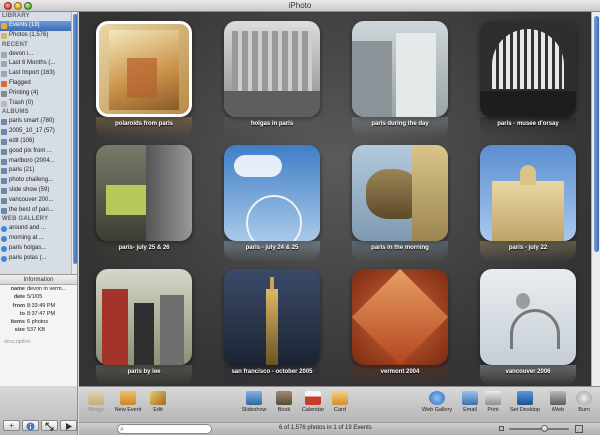 This screenshot has width=600, height=435. Describe the element at coordinates (528, 372) in the screenshot. I see `event-title: vancouver 2006` at that location.